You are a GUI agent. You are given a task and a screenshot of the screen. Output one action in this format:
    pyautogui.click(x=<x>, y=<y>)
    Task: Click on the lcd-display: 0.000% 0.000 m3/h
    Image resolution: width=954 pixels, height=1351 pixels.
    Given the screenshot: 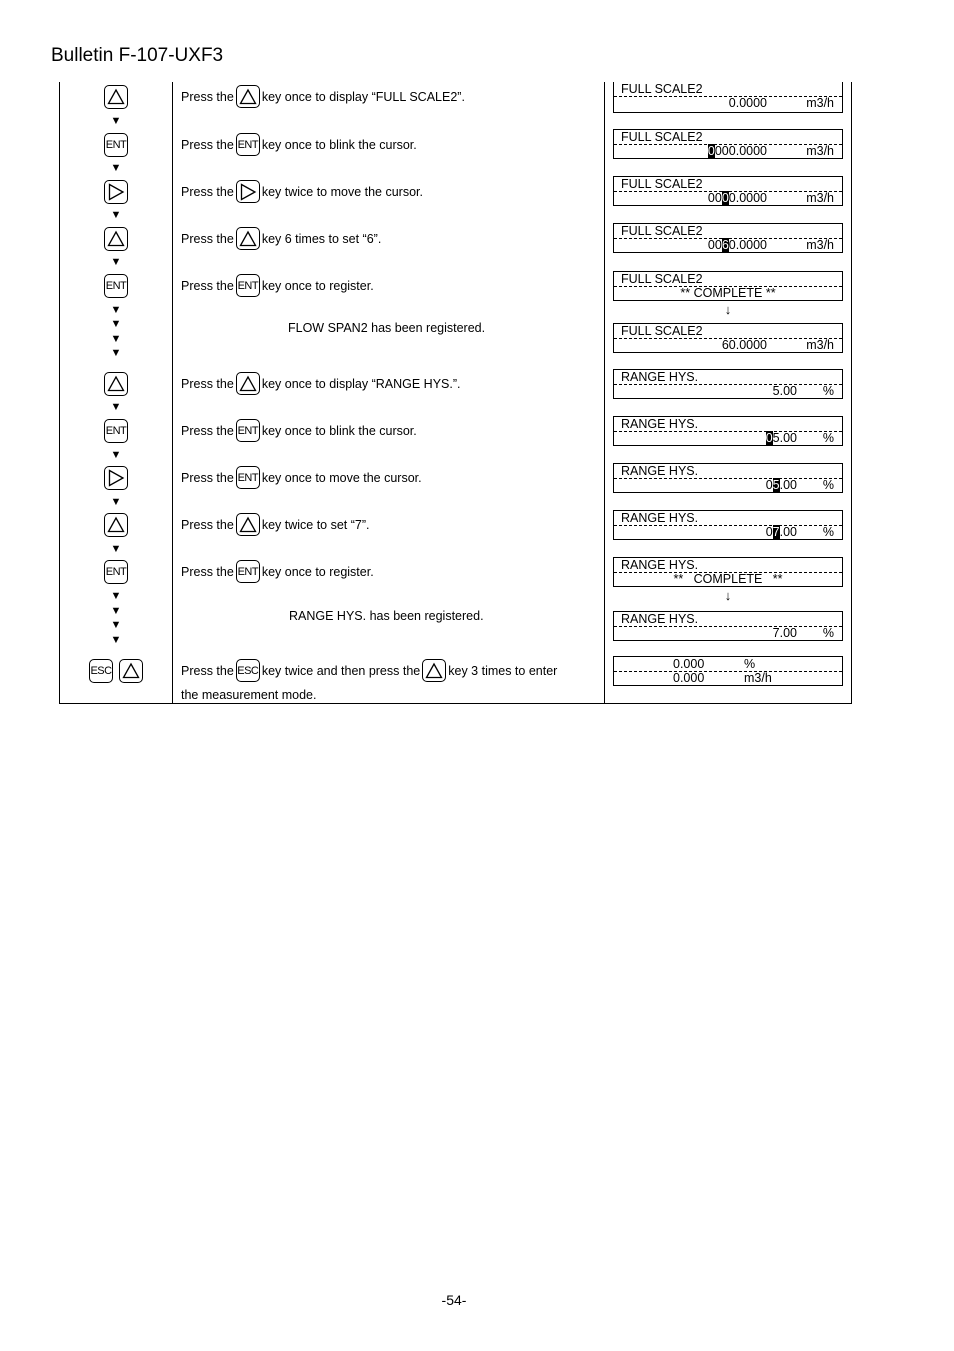 What is the action you would take?
    pyautogui.click(x=728, y=671)
    